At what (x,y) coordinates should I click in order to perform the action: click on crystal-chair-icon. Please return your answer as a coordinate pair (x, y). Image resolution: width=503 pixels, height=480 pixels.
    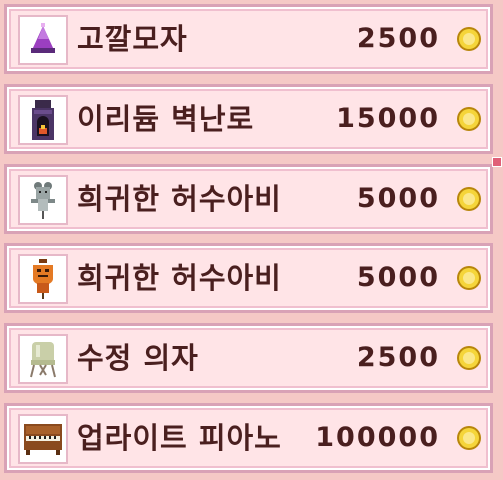
    Looking at the image, I should click on (43, 360).